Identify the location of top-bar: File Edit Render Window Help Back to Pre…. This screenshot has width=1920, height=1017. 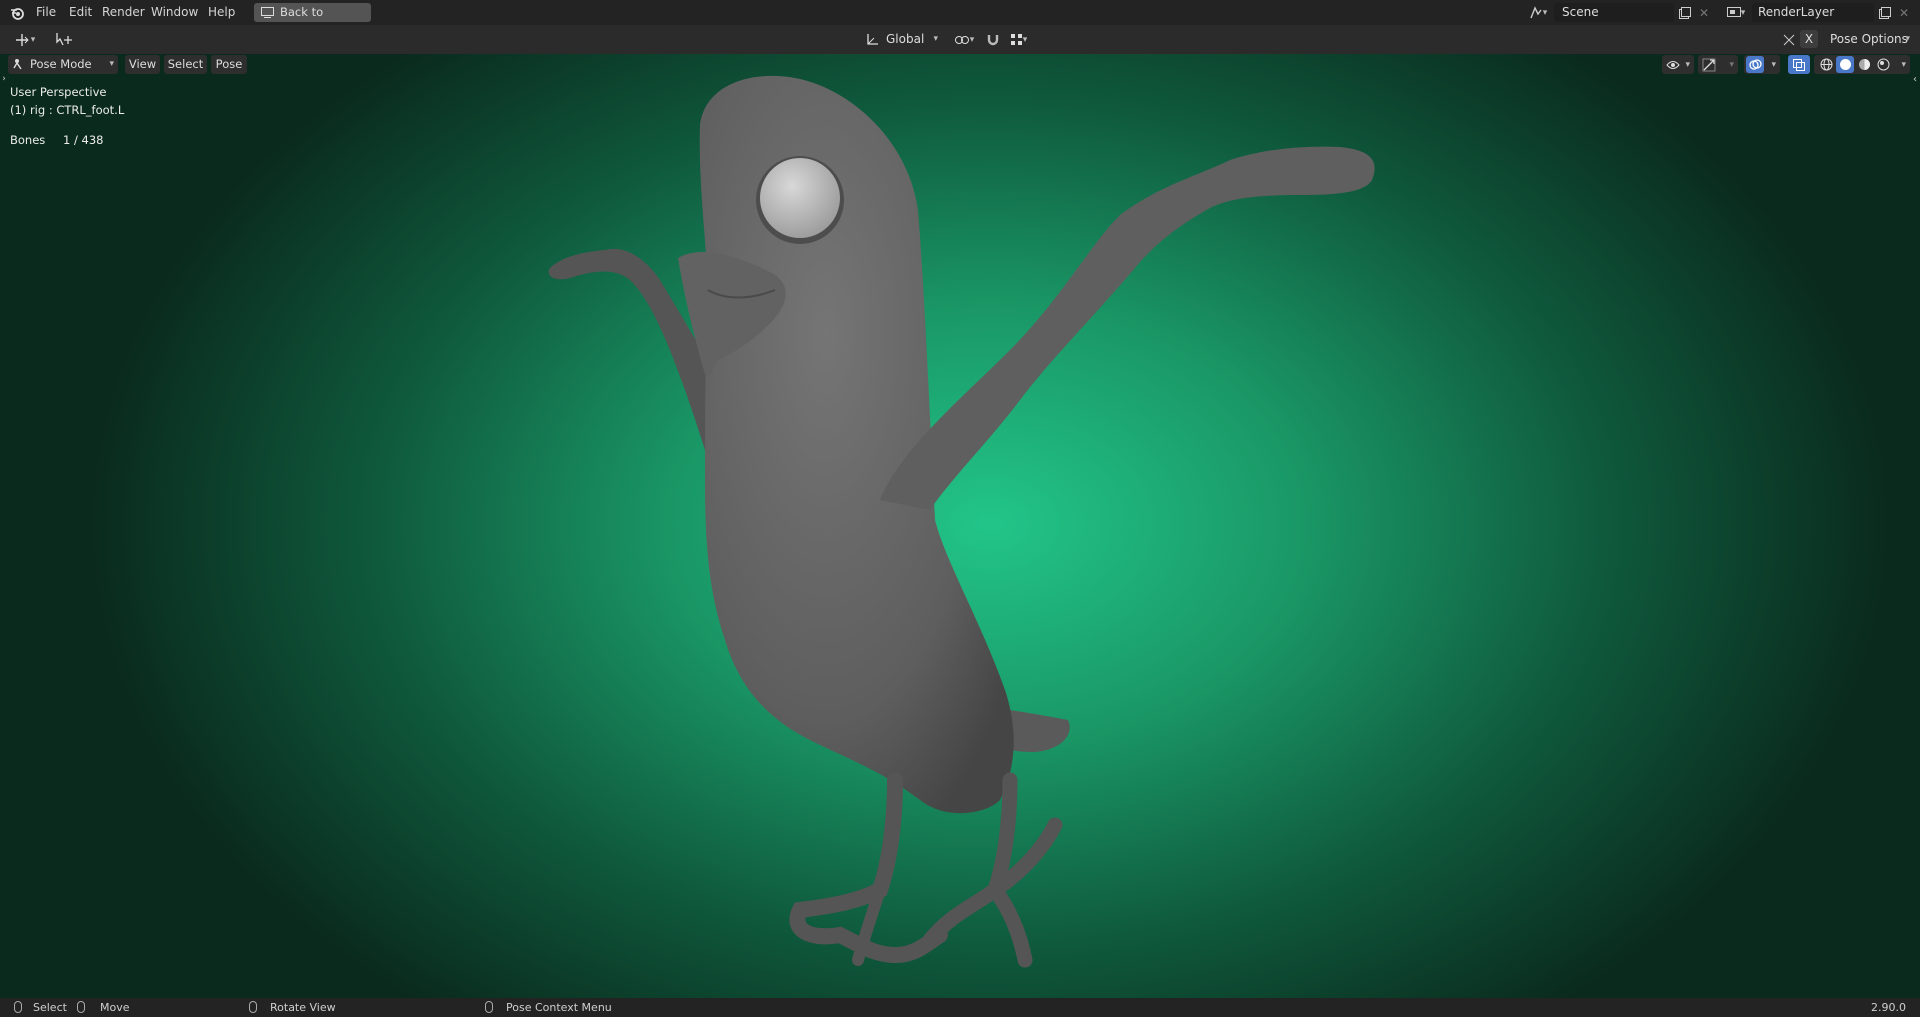
(960, 19).